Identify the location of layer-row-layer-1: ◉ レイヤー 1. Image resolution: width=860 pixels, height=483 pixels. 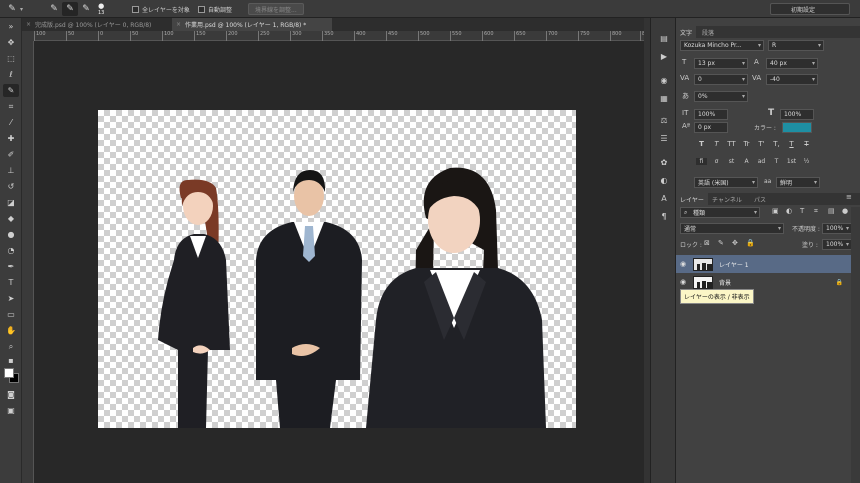
(763, 264).